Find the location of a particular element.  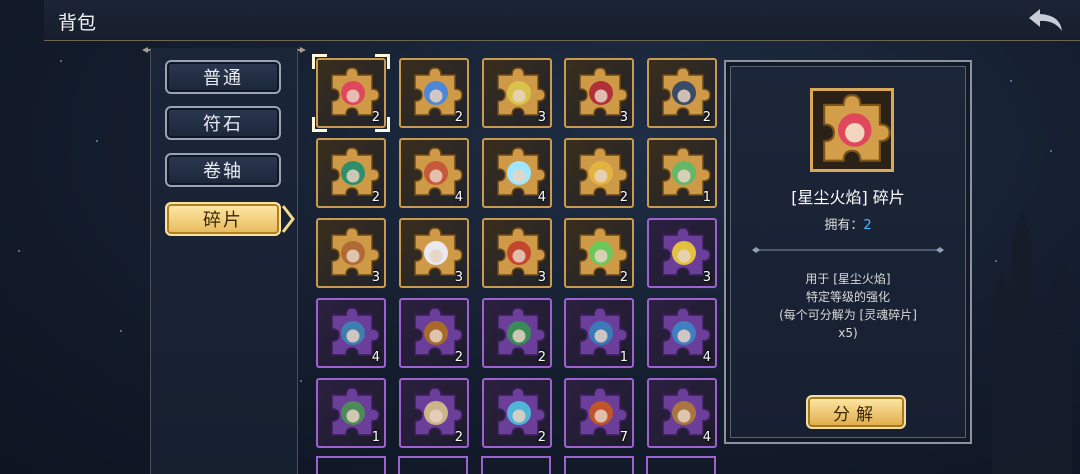

castle-silhouette is located at coordinates (1032, 342).